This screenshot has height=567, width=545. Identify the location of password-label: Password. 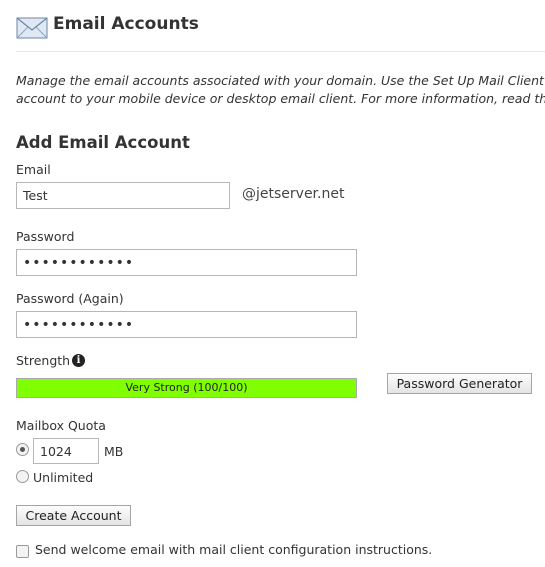
(45, 236).